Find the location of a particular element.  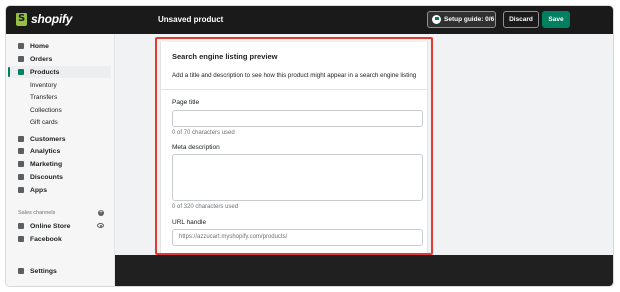

sidebar-item-label: Customers is located at coordinates (48, 139).